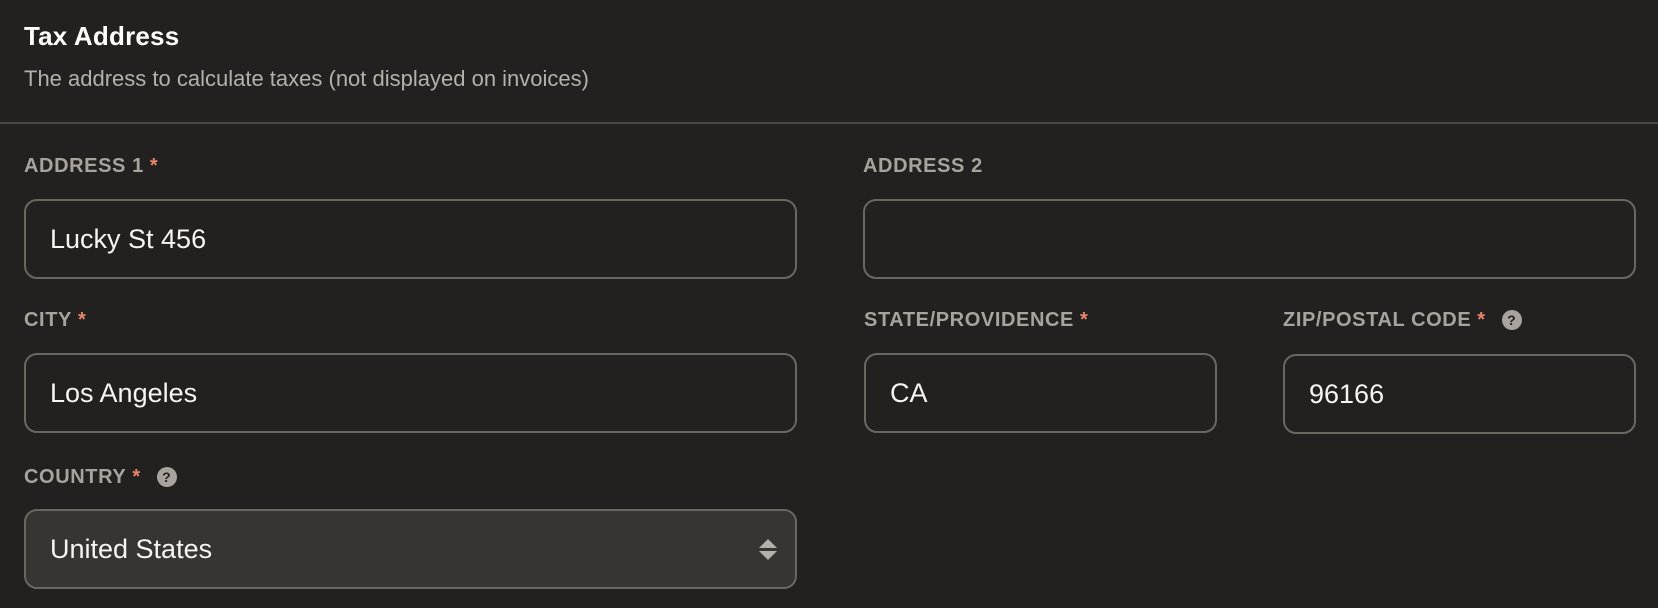 The width and height of the screenshot is (1658, 608). I want to click on address1-input-box, so click(410, 239).